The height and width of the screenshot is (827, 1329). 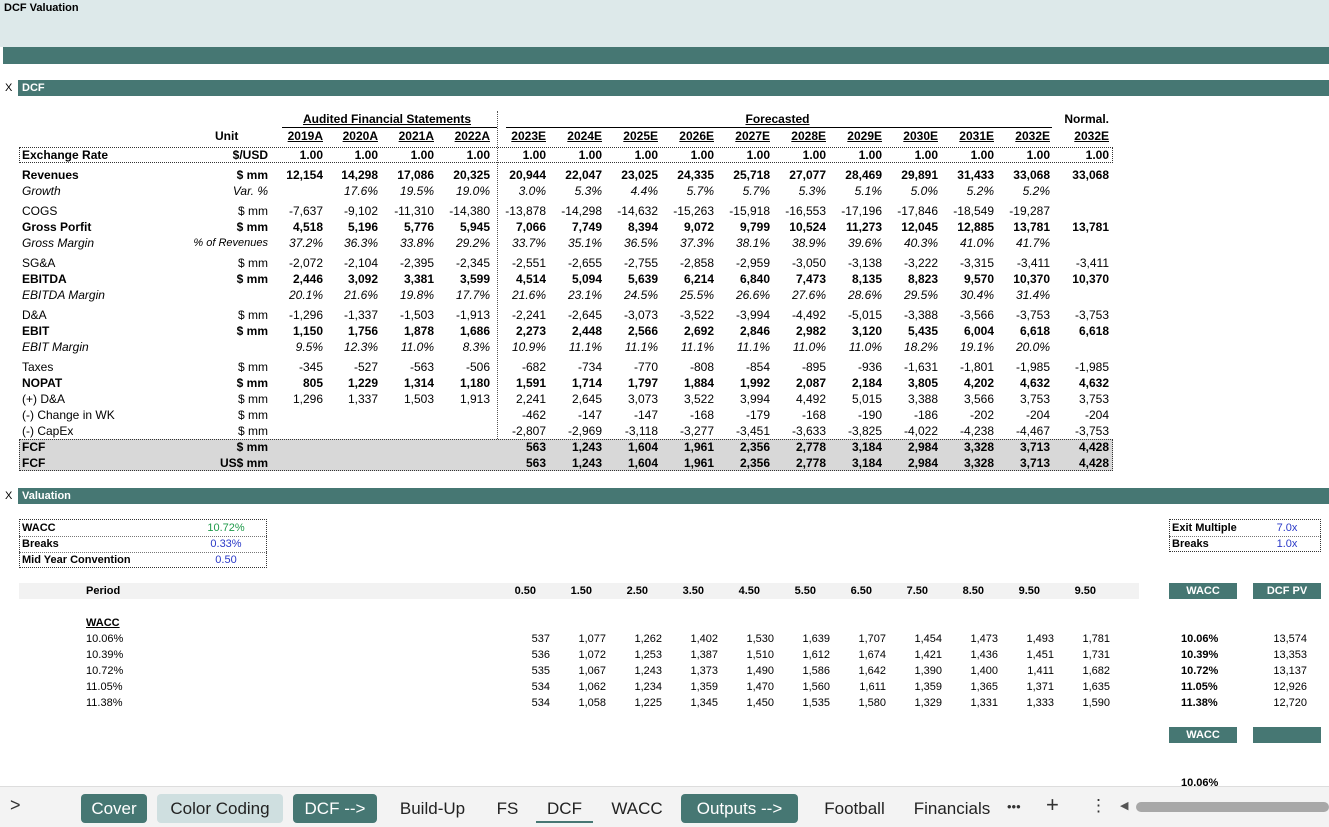 What do you see at coordinates (964, 211) in the screenshot?
I see `cell-cogs: -18,549` at bounding box center [964, 211].